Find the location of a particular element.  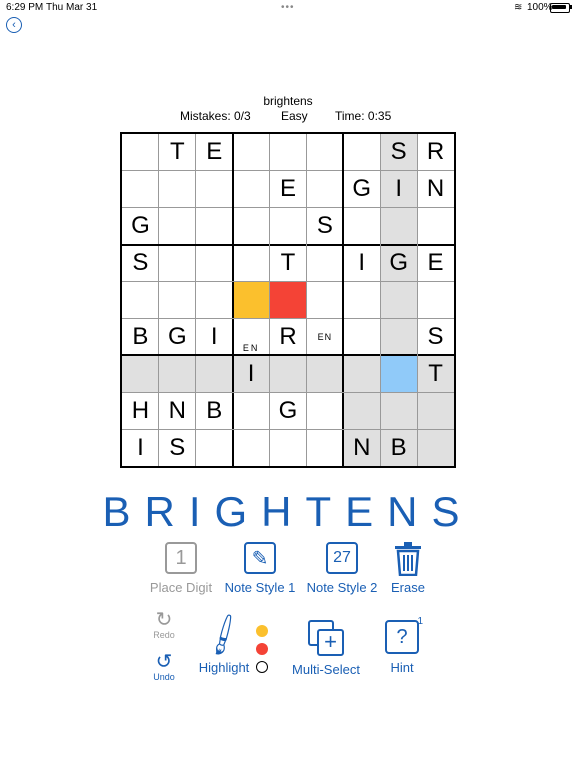

erase-button: Erase is located at coordinates (408, 568).